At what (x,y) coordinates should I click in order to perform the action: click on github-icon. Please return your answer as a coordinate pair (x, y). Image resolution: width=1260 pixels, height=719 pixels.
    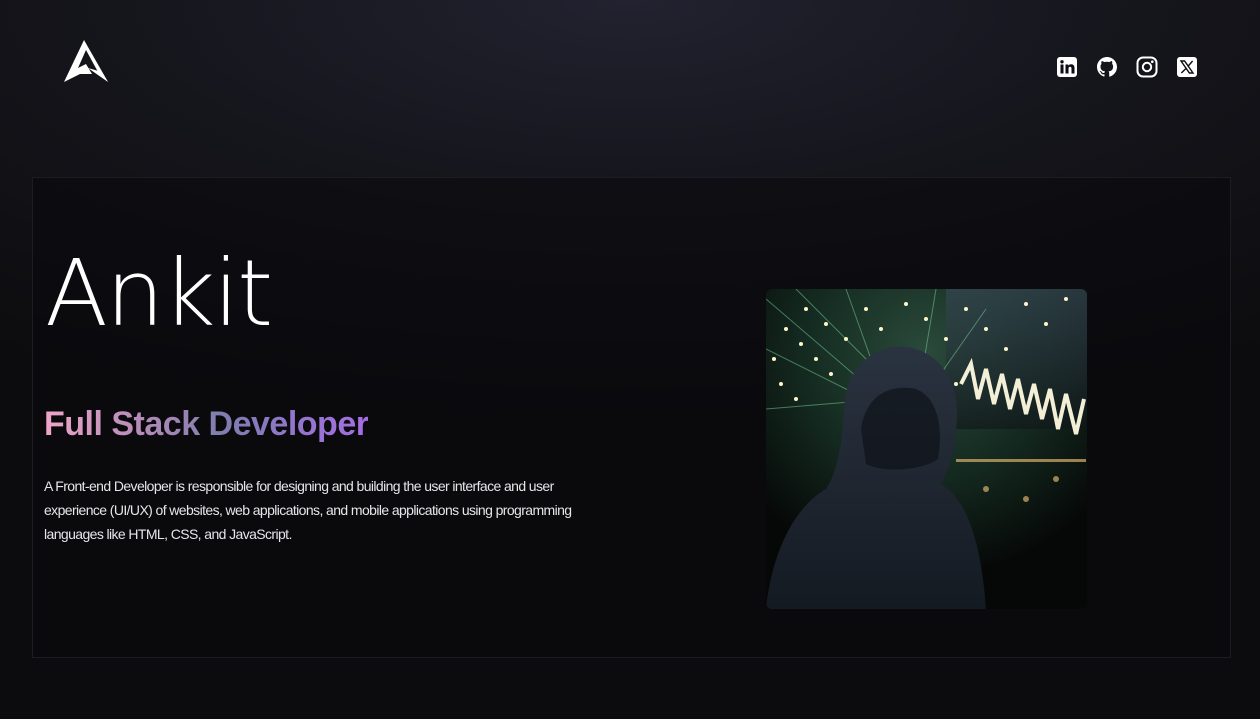
    Looking at the image, I should click on (1107, 67).